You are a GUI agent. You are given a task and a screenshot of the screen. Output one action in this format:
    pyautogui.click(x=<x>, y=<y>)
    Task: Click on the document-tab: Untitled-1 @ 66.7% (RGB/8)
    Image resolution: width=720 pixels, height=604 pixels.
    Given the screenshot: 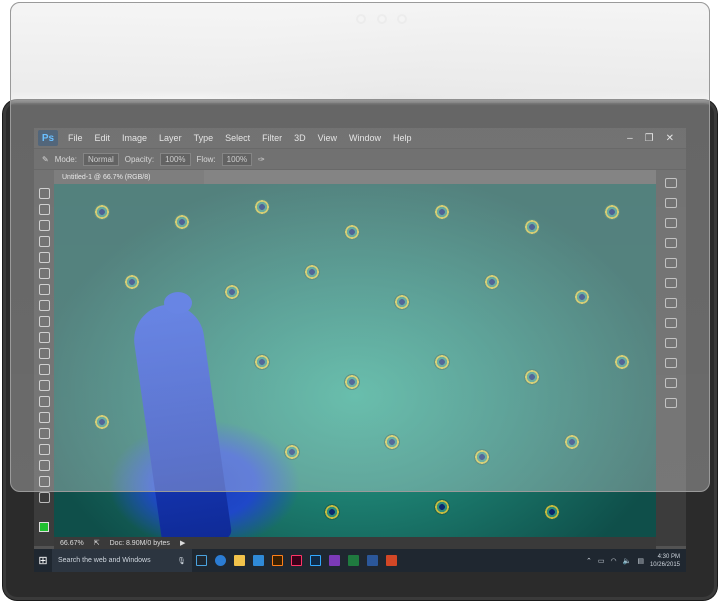 What is the action you would take?
    pyautogui.click(x=129, y=177)
    